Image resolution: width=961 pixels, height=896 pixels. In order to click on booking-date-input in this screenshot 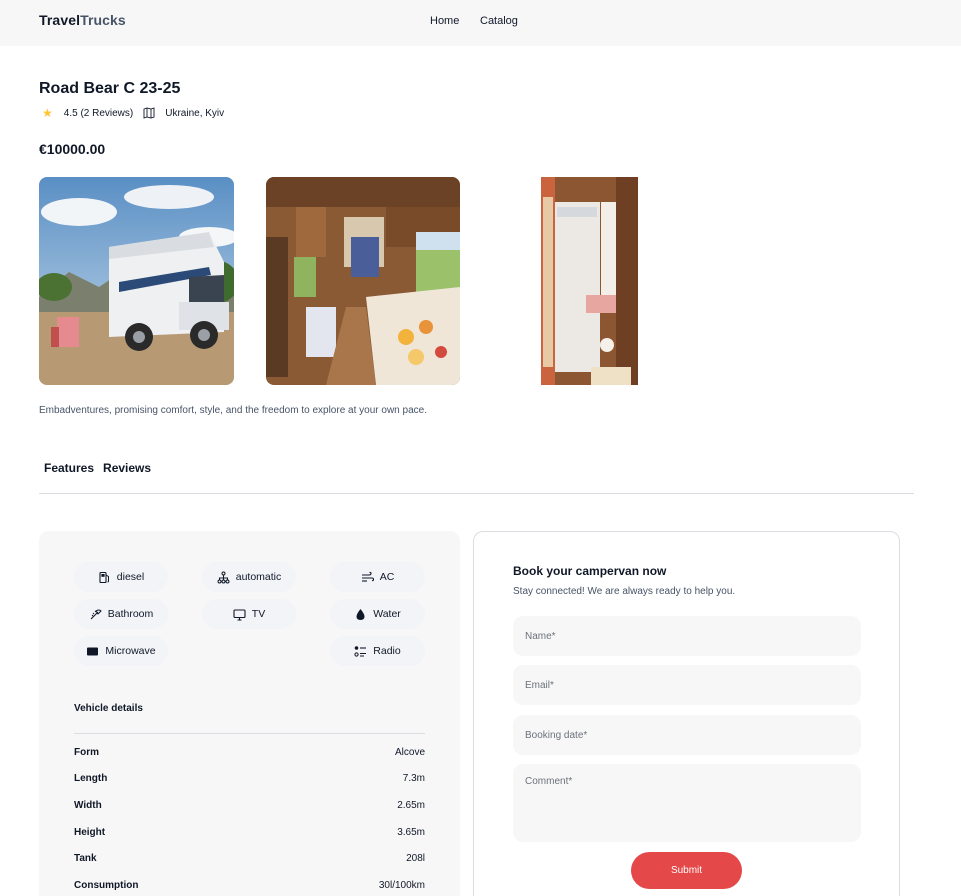, I will do `click(687, 735)`.